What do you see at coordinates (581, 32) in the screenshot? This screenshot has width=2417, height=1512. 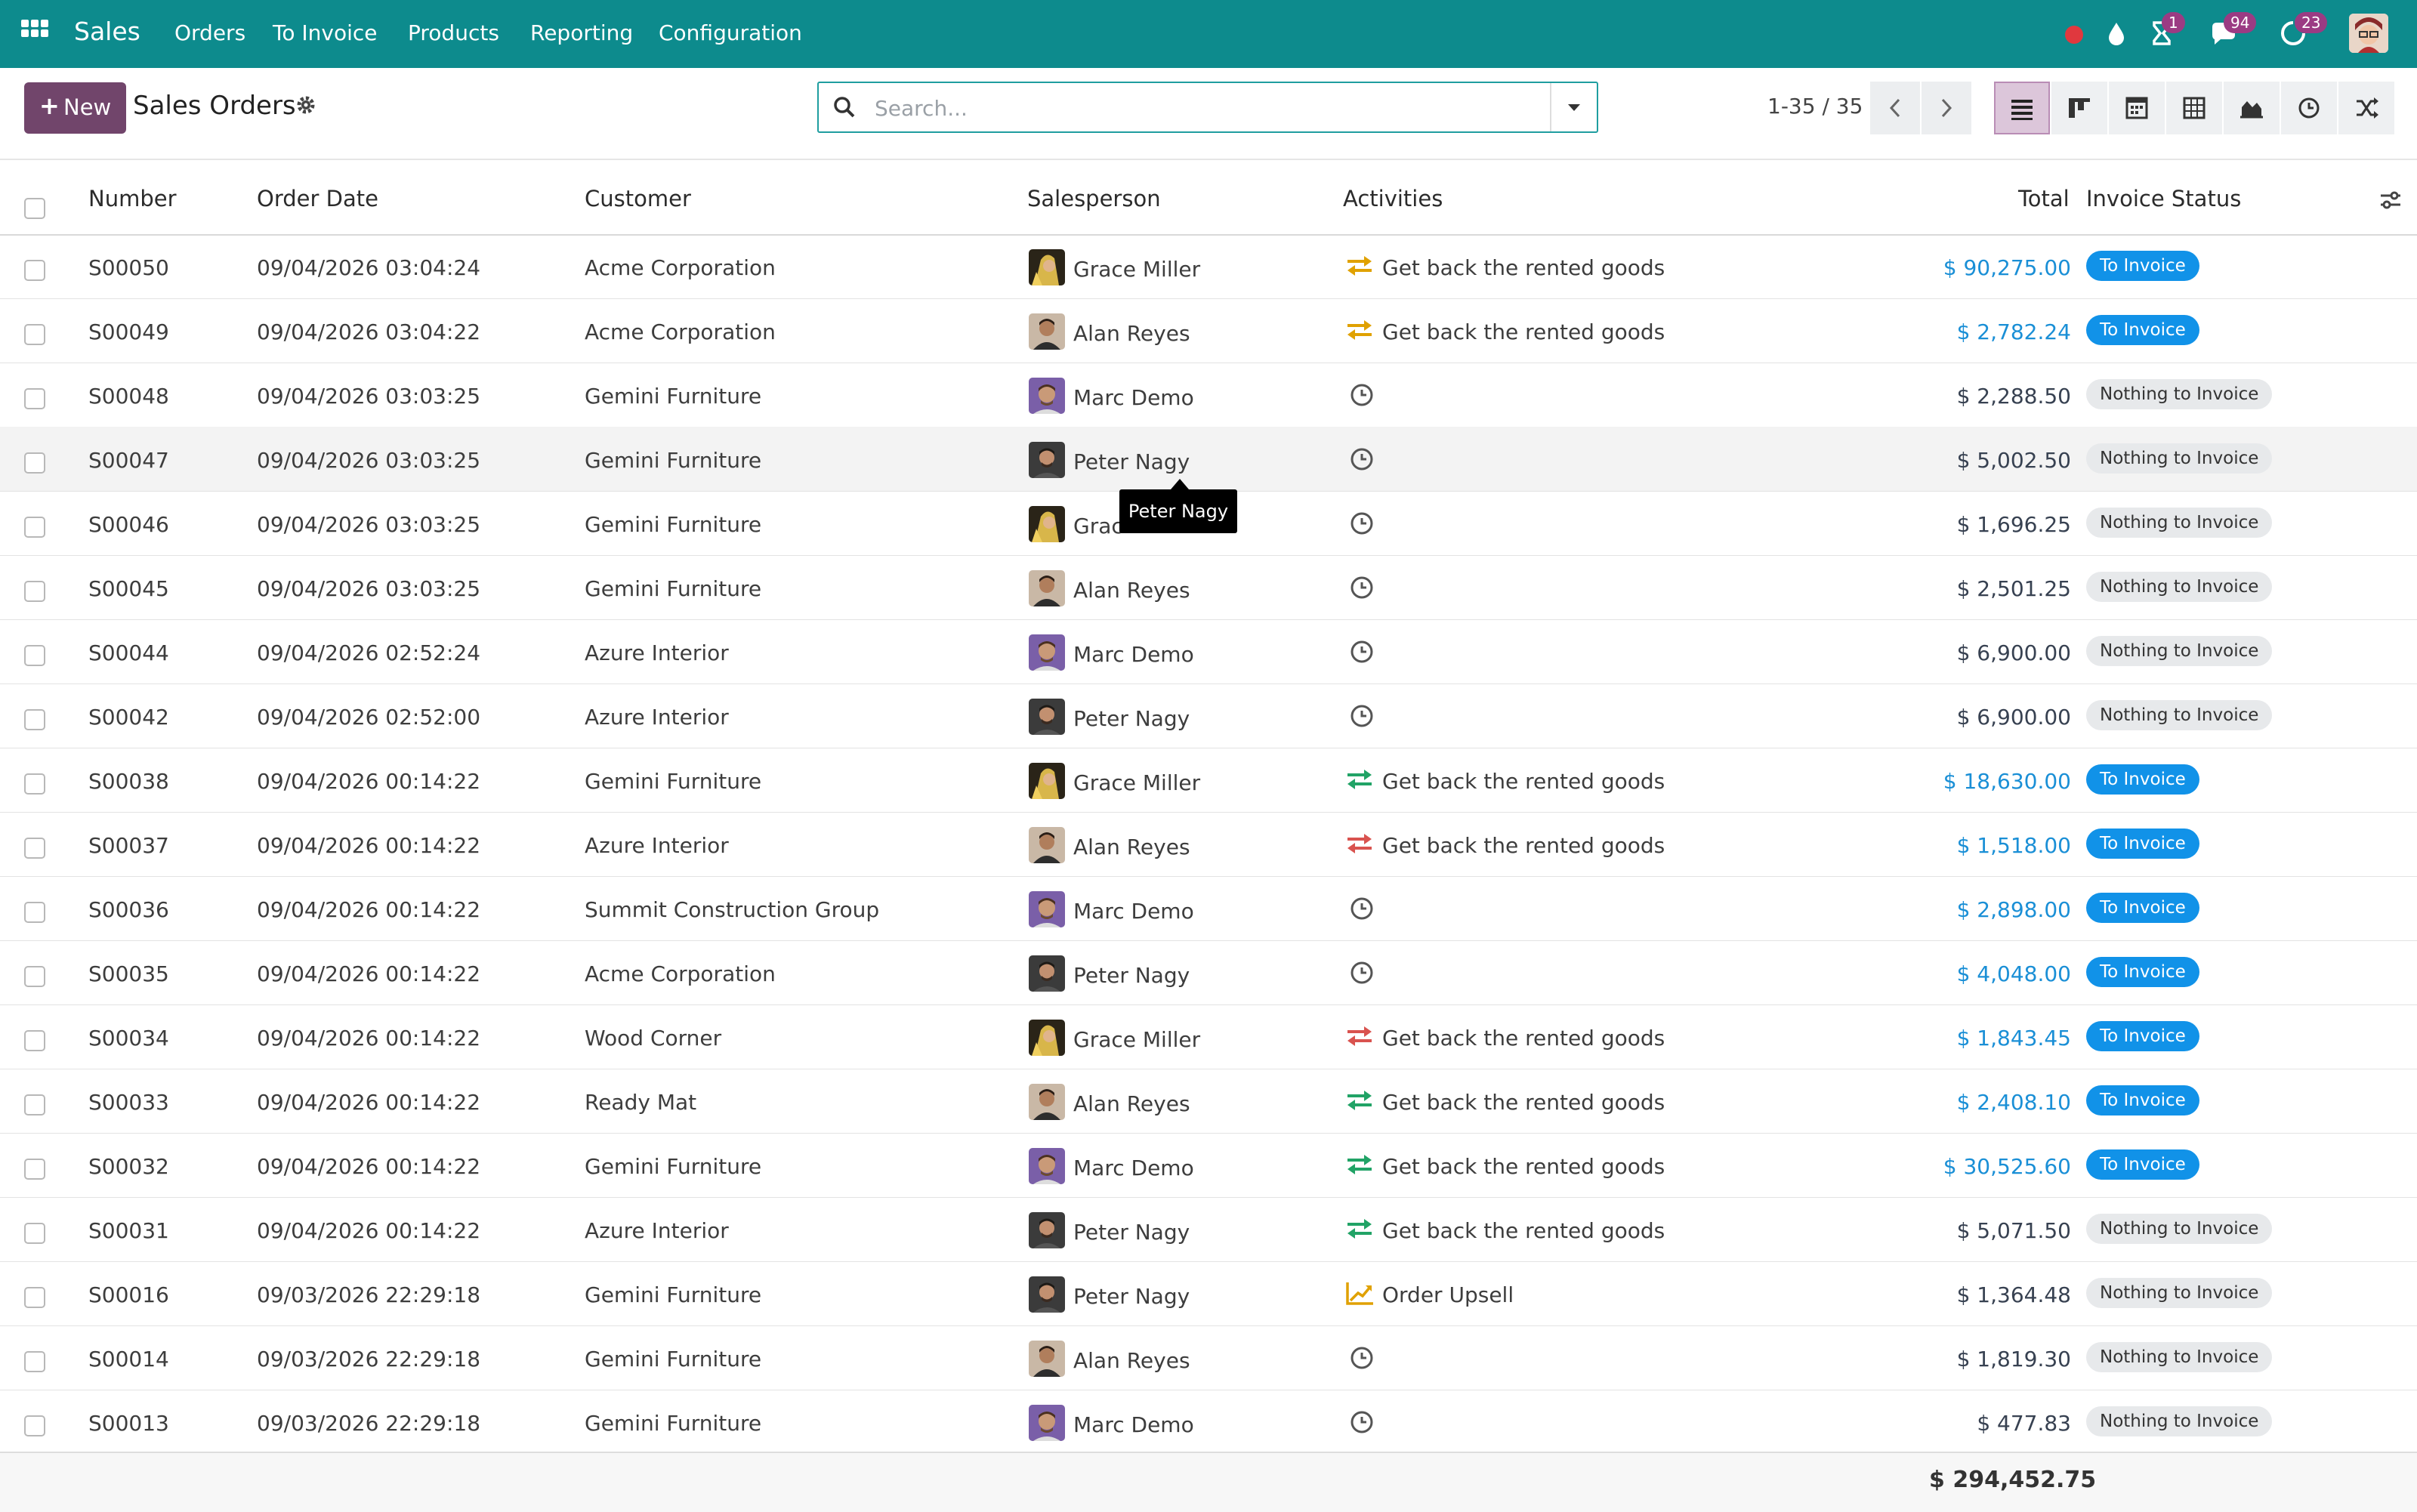 I see `menu-reporting: Reporting` at bounding box center [581, 32].